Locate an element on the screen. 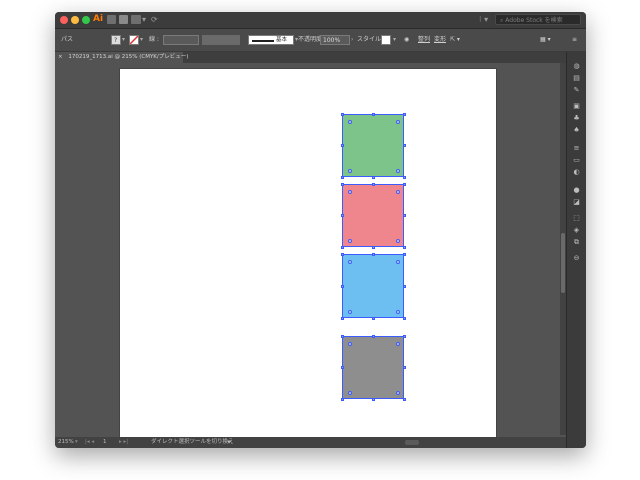 Image resolution: width=640 pixels, height=480 pixels. transform-panel-icon: ⬚ is located at coordinates (576, 218).